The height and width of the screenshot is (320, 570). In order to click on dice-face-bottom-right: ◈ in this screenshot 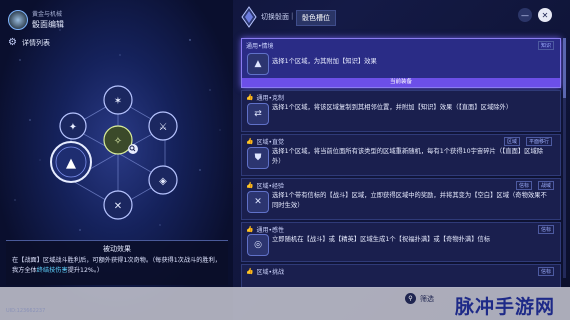, I will do `click(163, 180)`.